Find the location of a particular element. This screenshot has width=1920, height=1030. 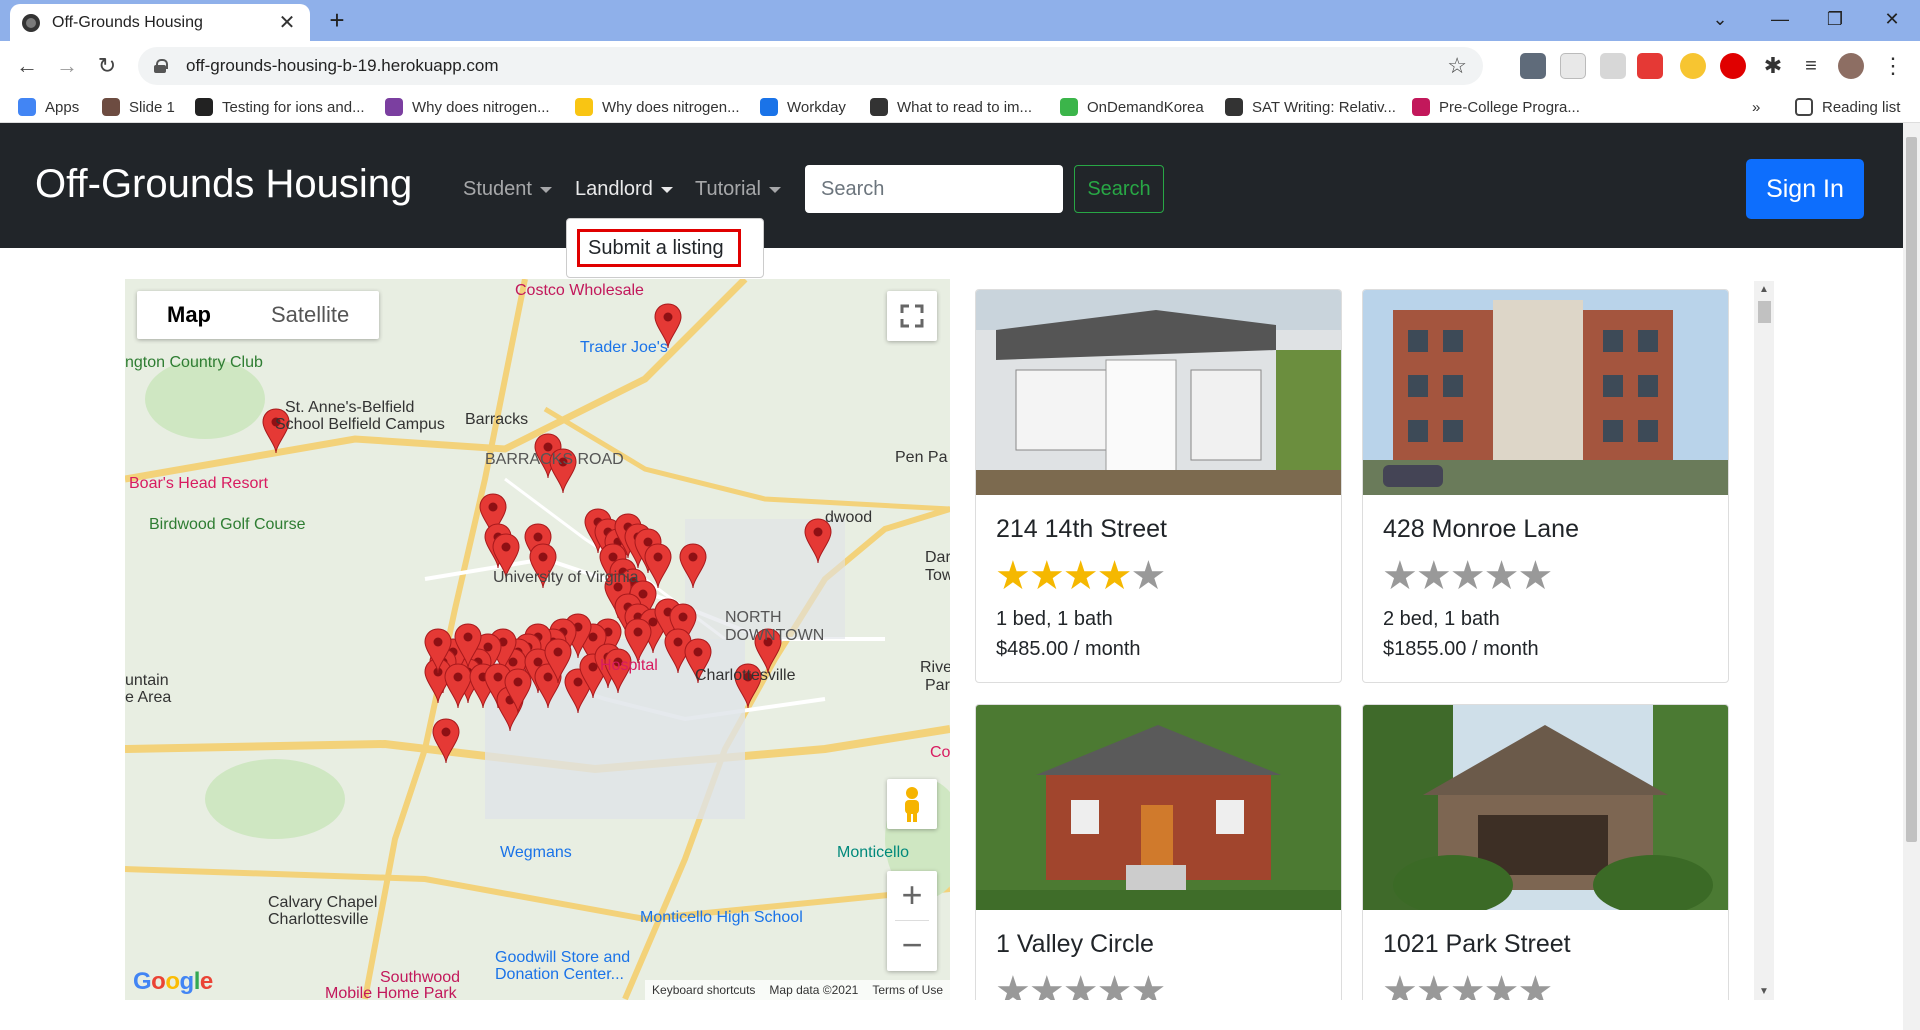

keyboard-shortcuts-link: Keyboard shortcuts is located at coordinates (703, 990).